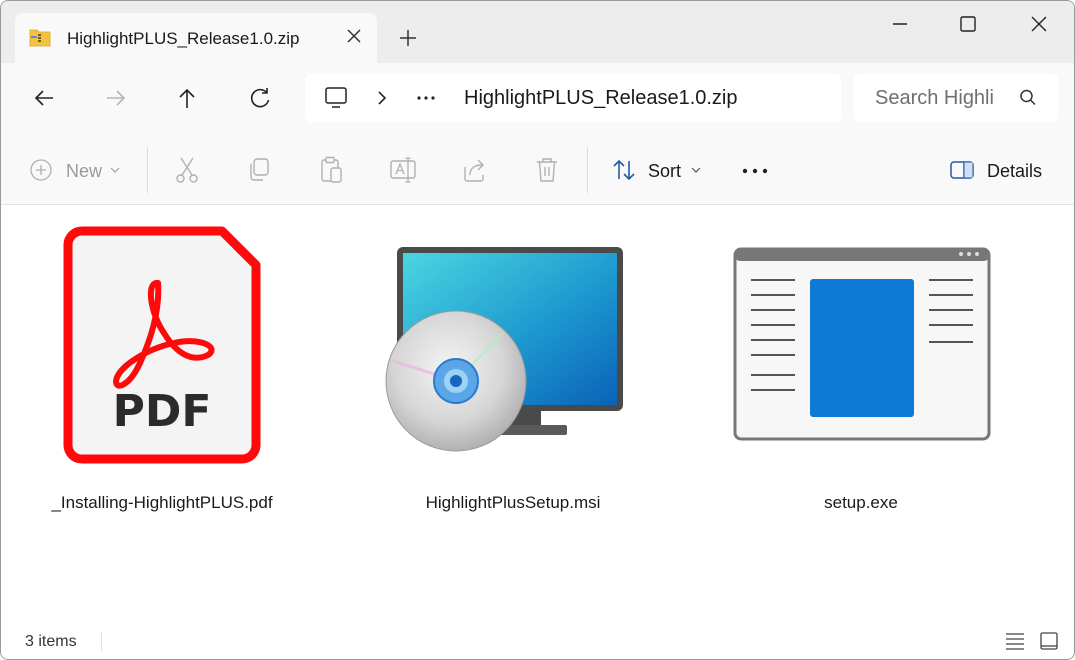 Image resolution: width=1075 pixels, height=660 pixels. I want to click on new-button: New, so click(79, 170).